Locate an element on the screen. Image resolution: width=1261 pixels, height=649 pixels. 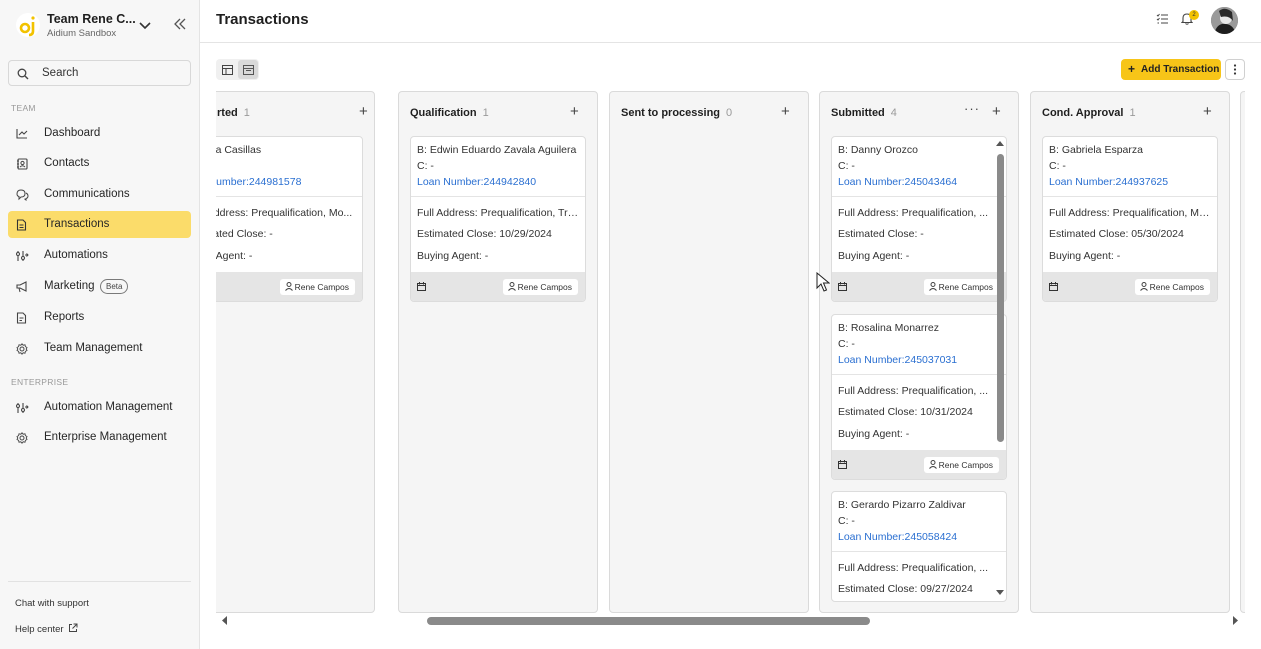
scroll-down-arrow-icon is located at coordinates (1000, 593).